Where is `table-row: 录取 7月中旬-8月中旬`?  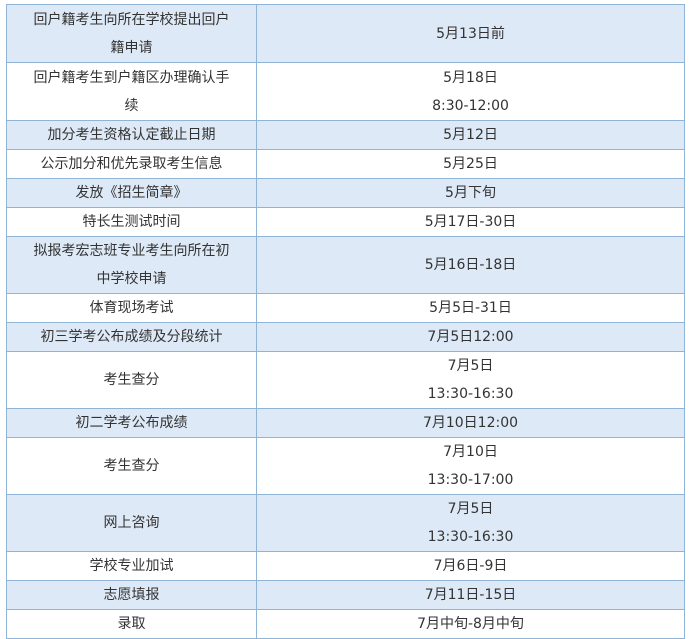
table-row: 录取 7月中旬-8月中旬 is located at coordinates (345, 624).